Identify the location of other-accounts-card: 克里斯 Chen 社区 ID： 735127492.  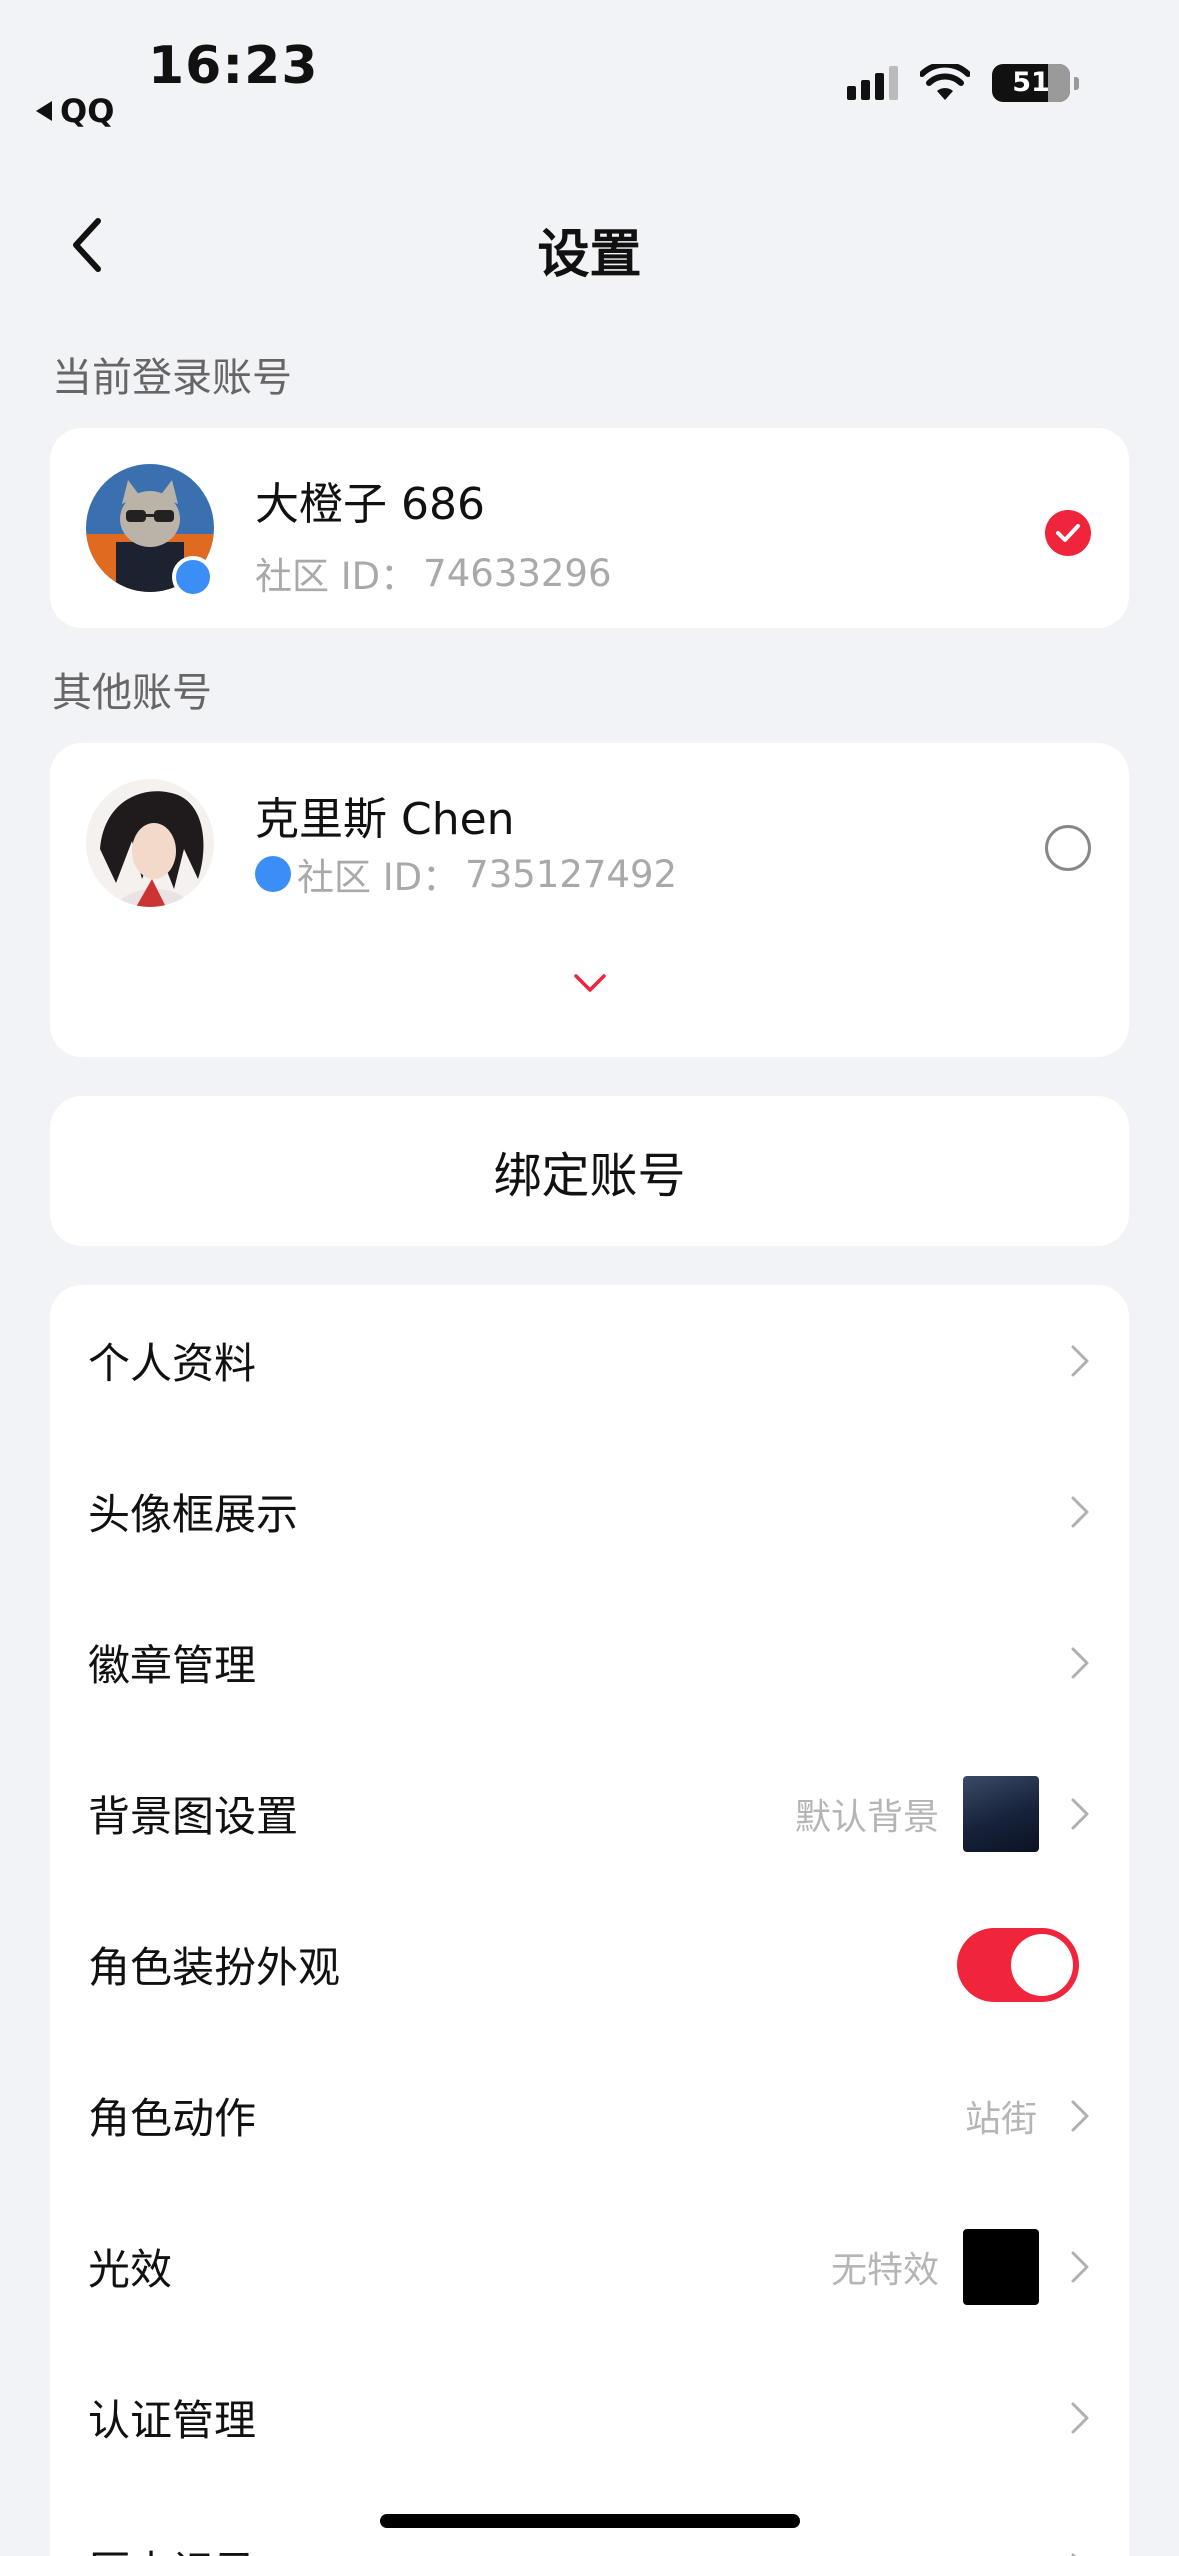
(589, 900).